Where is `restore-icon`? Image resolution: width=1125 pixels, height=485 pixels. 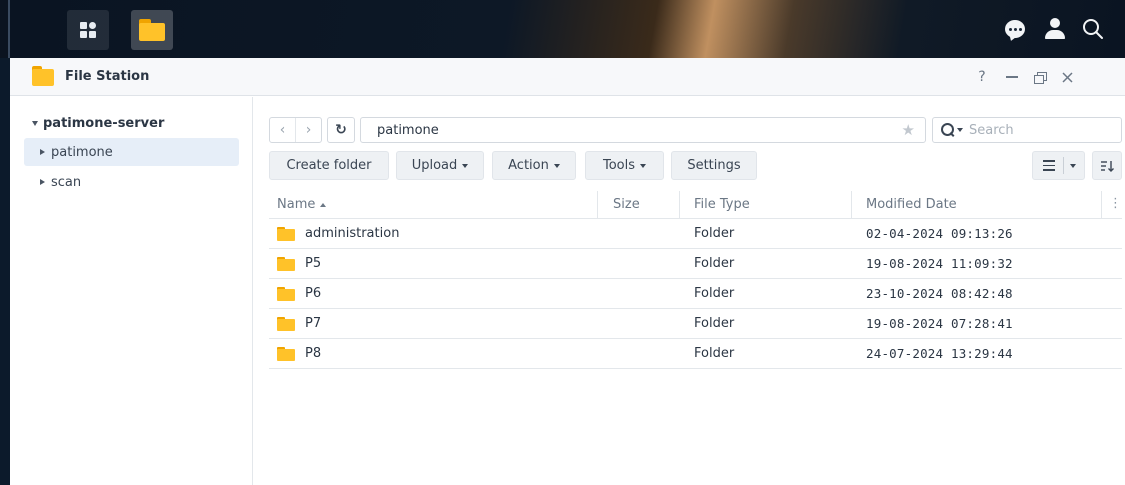 restore-icon is located at coordinates (1040, 77).